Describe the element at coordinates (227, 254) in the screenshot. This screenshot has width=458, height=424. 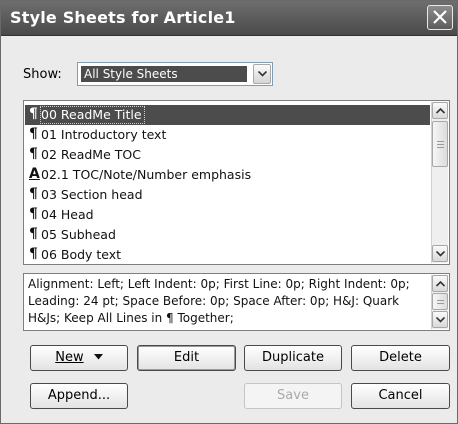
I see `style-sheet-item: ¶ 06 Body text` at that location.